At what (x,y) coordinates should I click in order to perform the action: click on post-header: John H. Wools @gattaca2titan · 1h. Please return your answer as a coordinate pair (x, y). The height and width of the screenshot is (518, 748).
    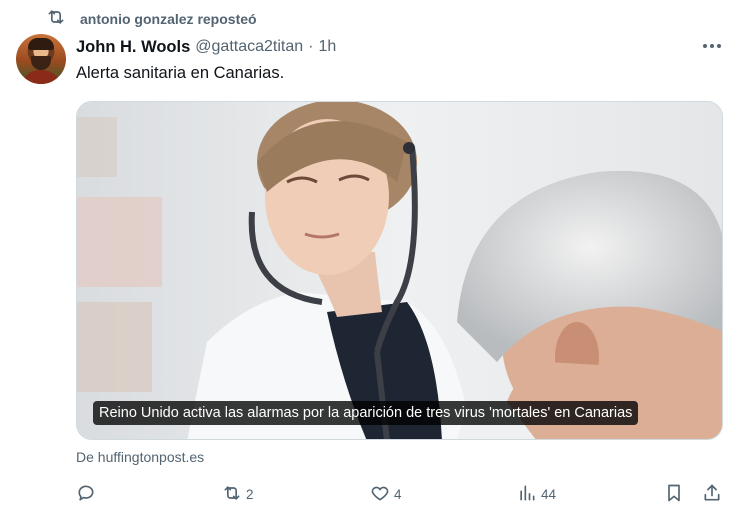
    Looking at the image, I should click on (206, 47).